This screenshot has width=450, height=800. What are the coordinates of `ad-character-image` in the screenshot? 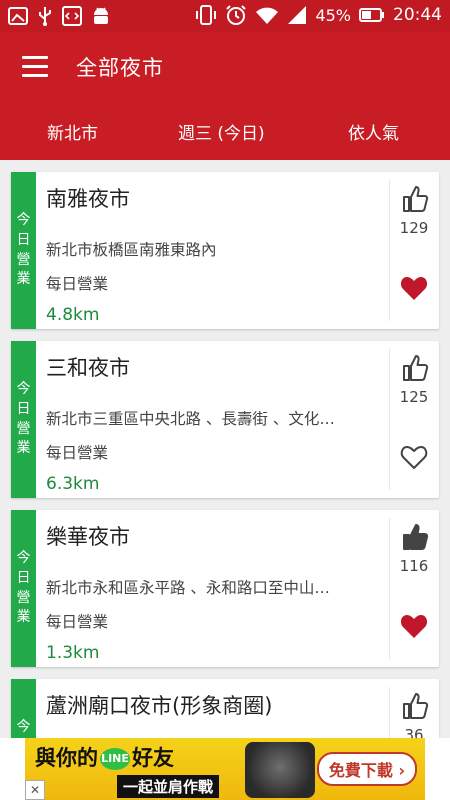 It's located at (280, 770).